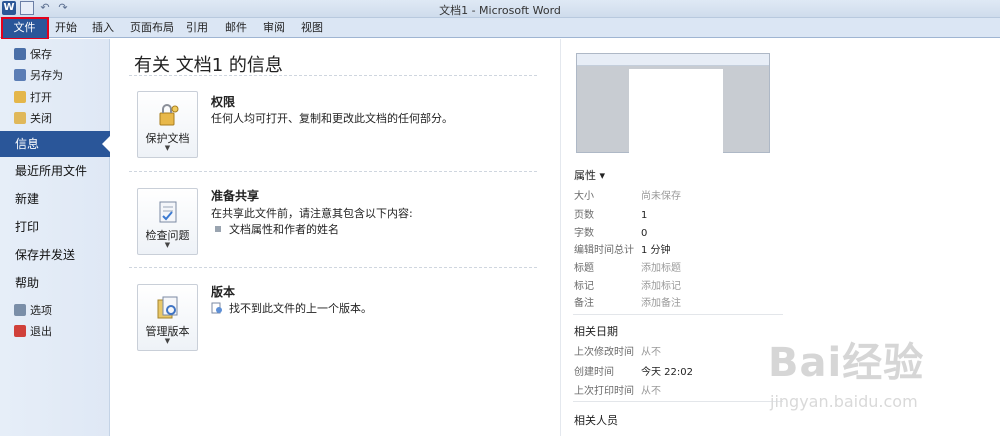 This screenshot has height=436, width=1000. I want to click on versions-heading: 版本, so click(223, 292).